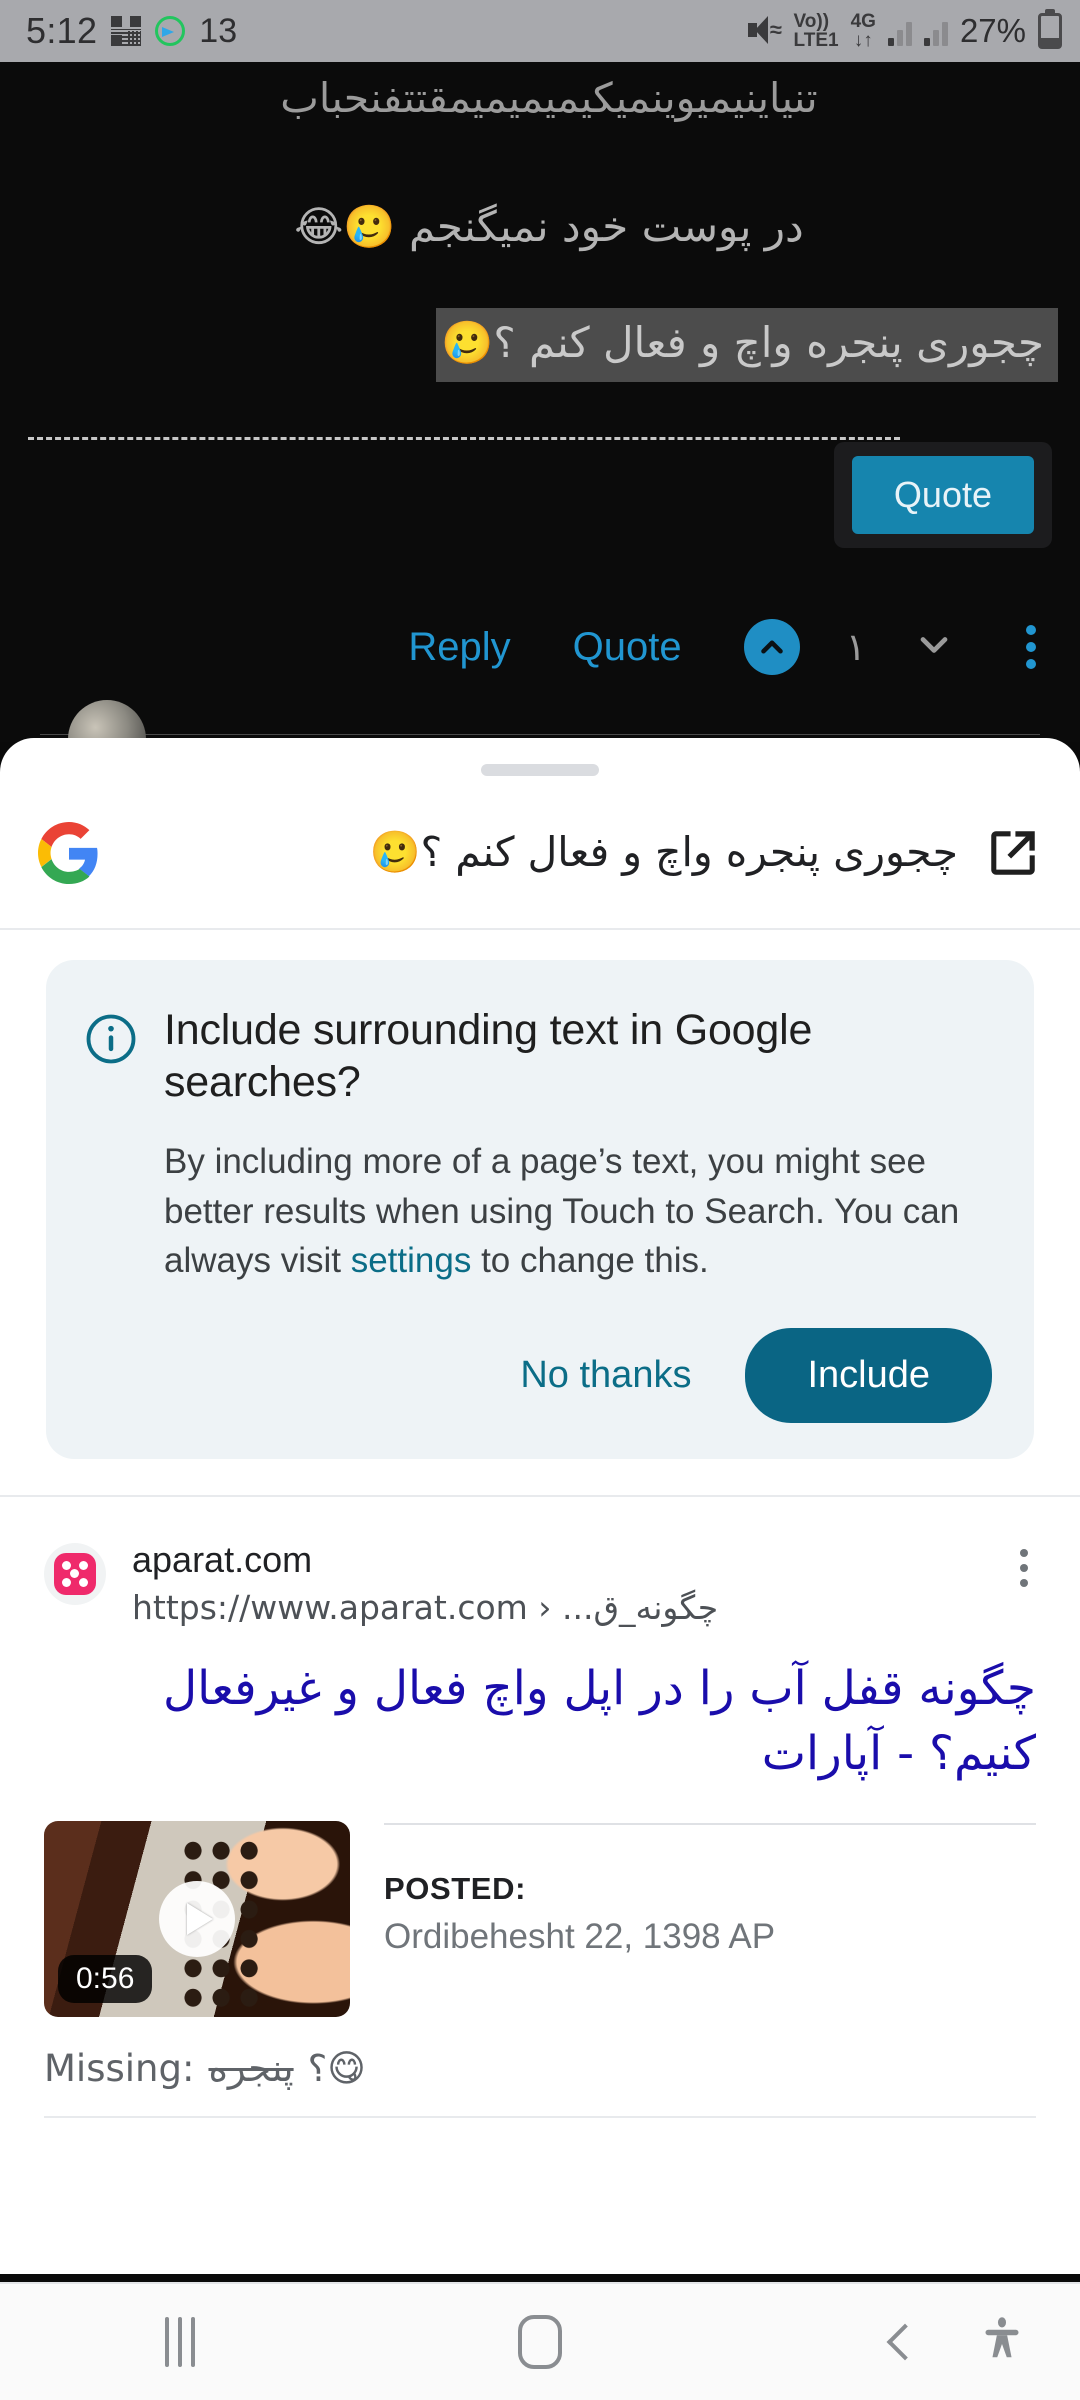 This screenshot has width=1080, height=2400. I want to click on panel-header-divider, so click(540, 929).